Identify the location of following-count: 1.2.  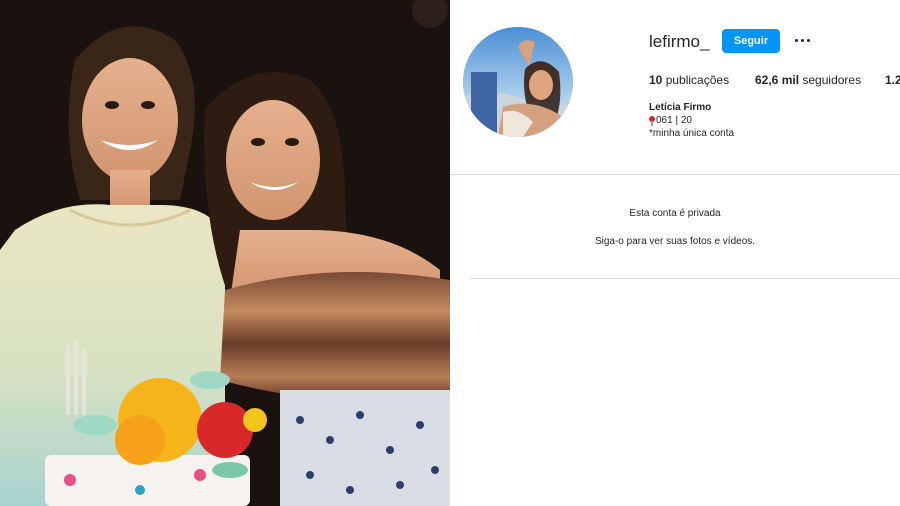
(892, 80).